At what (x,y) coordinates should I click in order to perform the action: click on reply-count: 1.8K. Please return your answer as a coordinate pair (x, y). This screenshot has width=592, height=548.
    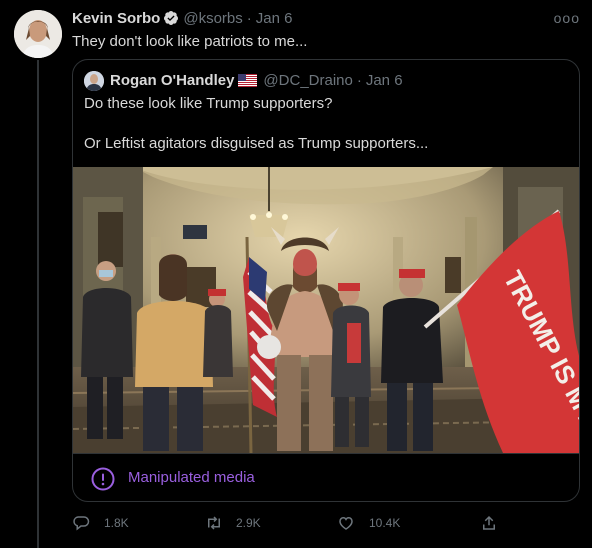
    Looking at the image, I should click on (116, 523).